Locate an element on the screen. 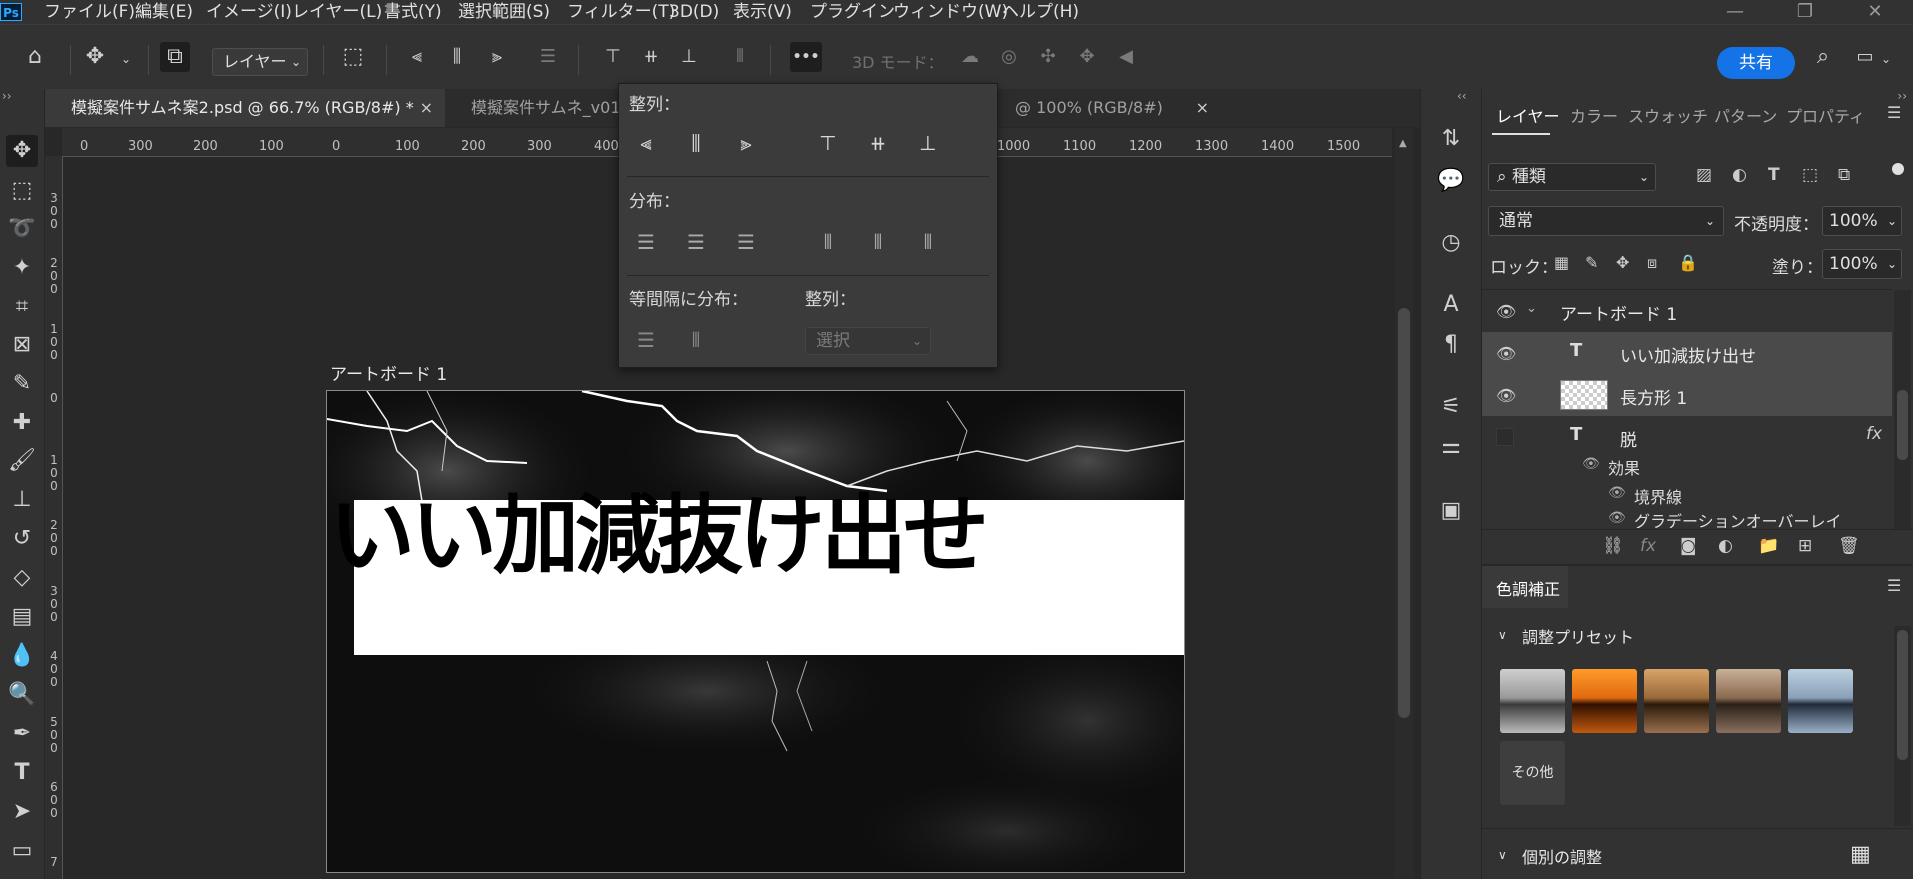 The height and width of the screenshot is (879, 1913). menu-window: ウィンドウ(W) is located at coordinates (950, 12).